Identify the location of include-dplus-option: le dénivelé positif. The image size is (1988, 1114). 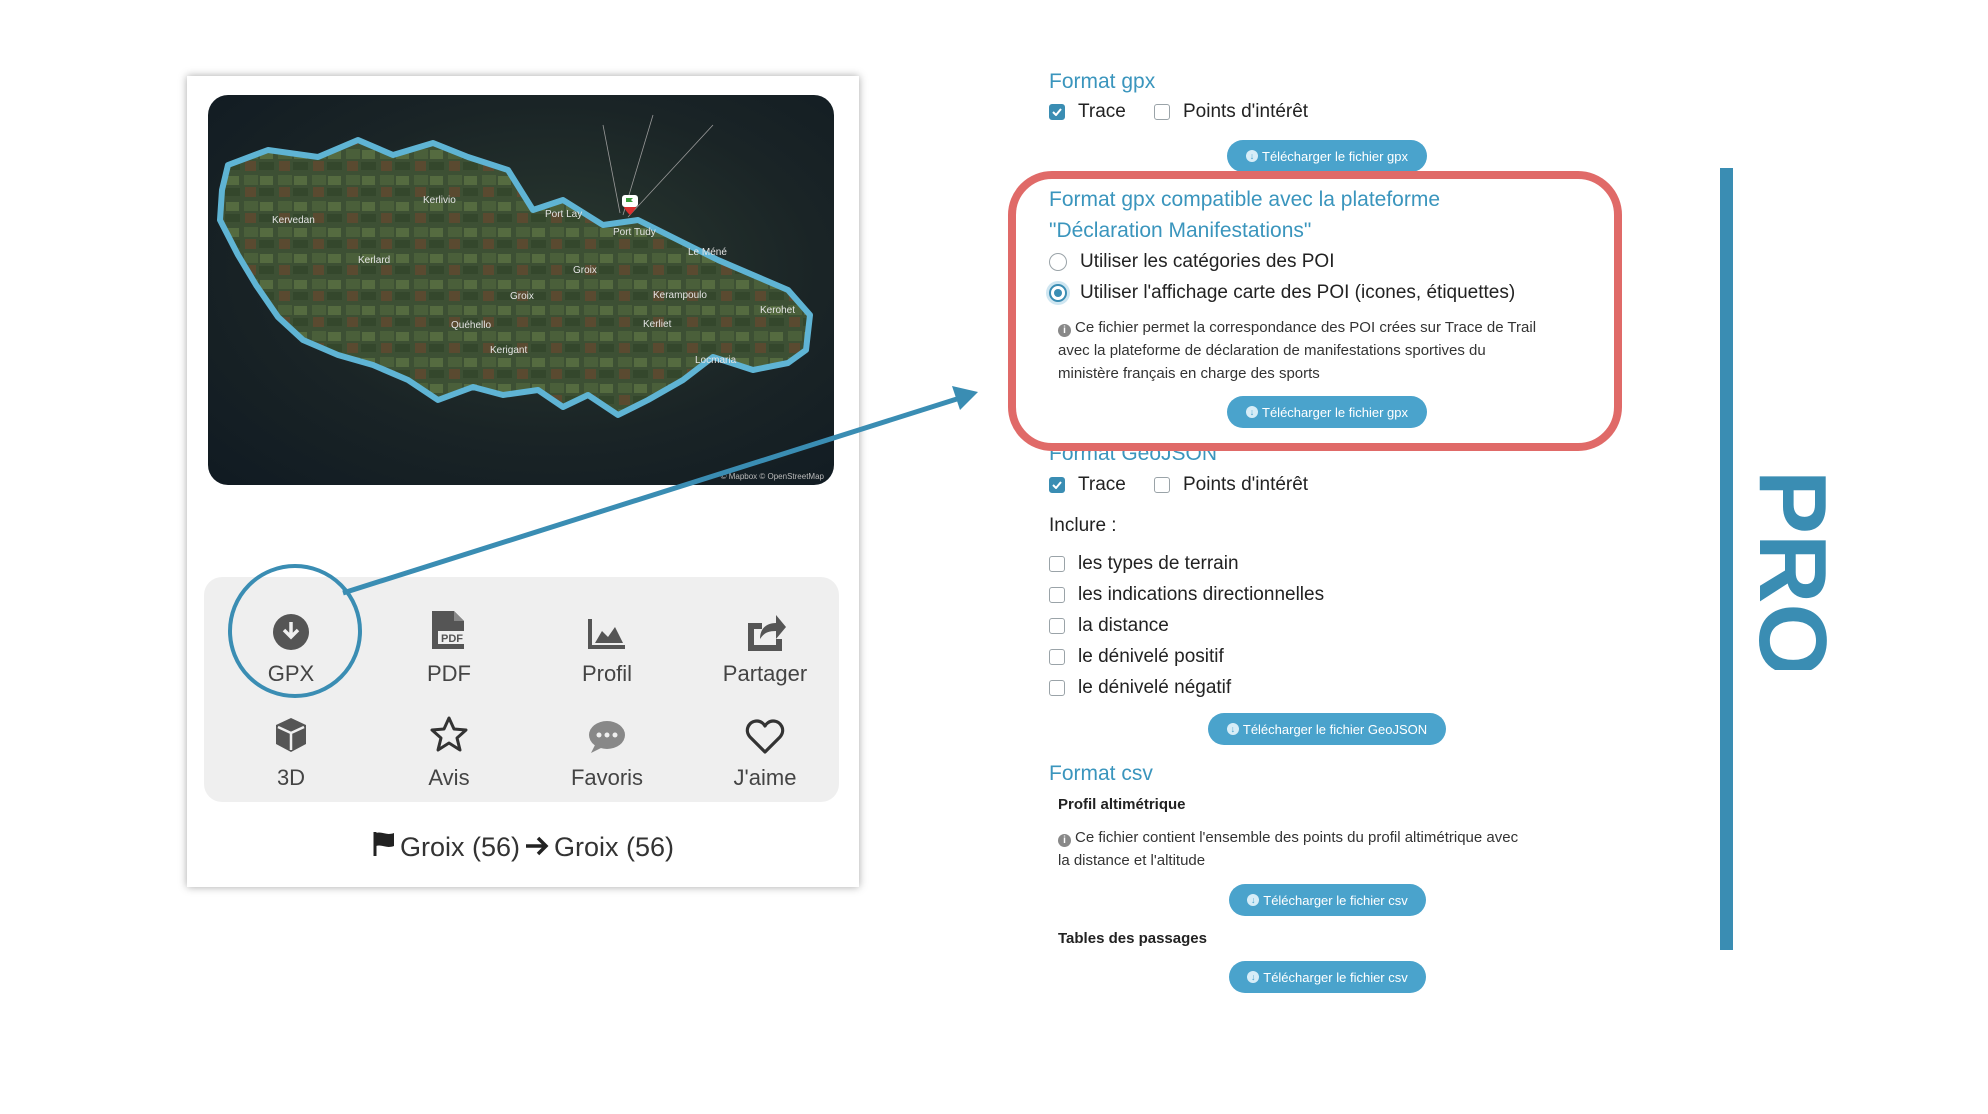
(1136, 657).